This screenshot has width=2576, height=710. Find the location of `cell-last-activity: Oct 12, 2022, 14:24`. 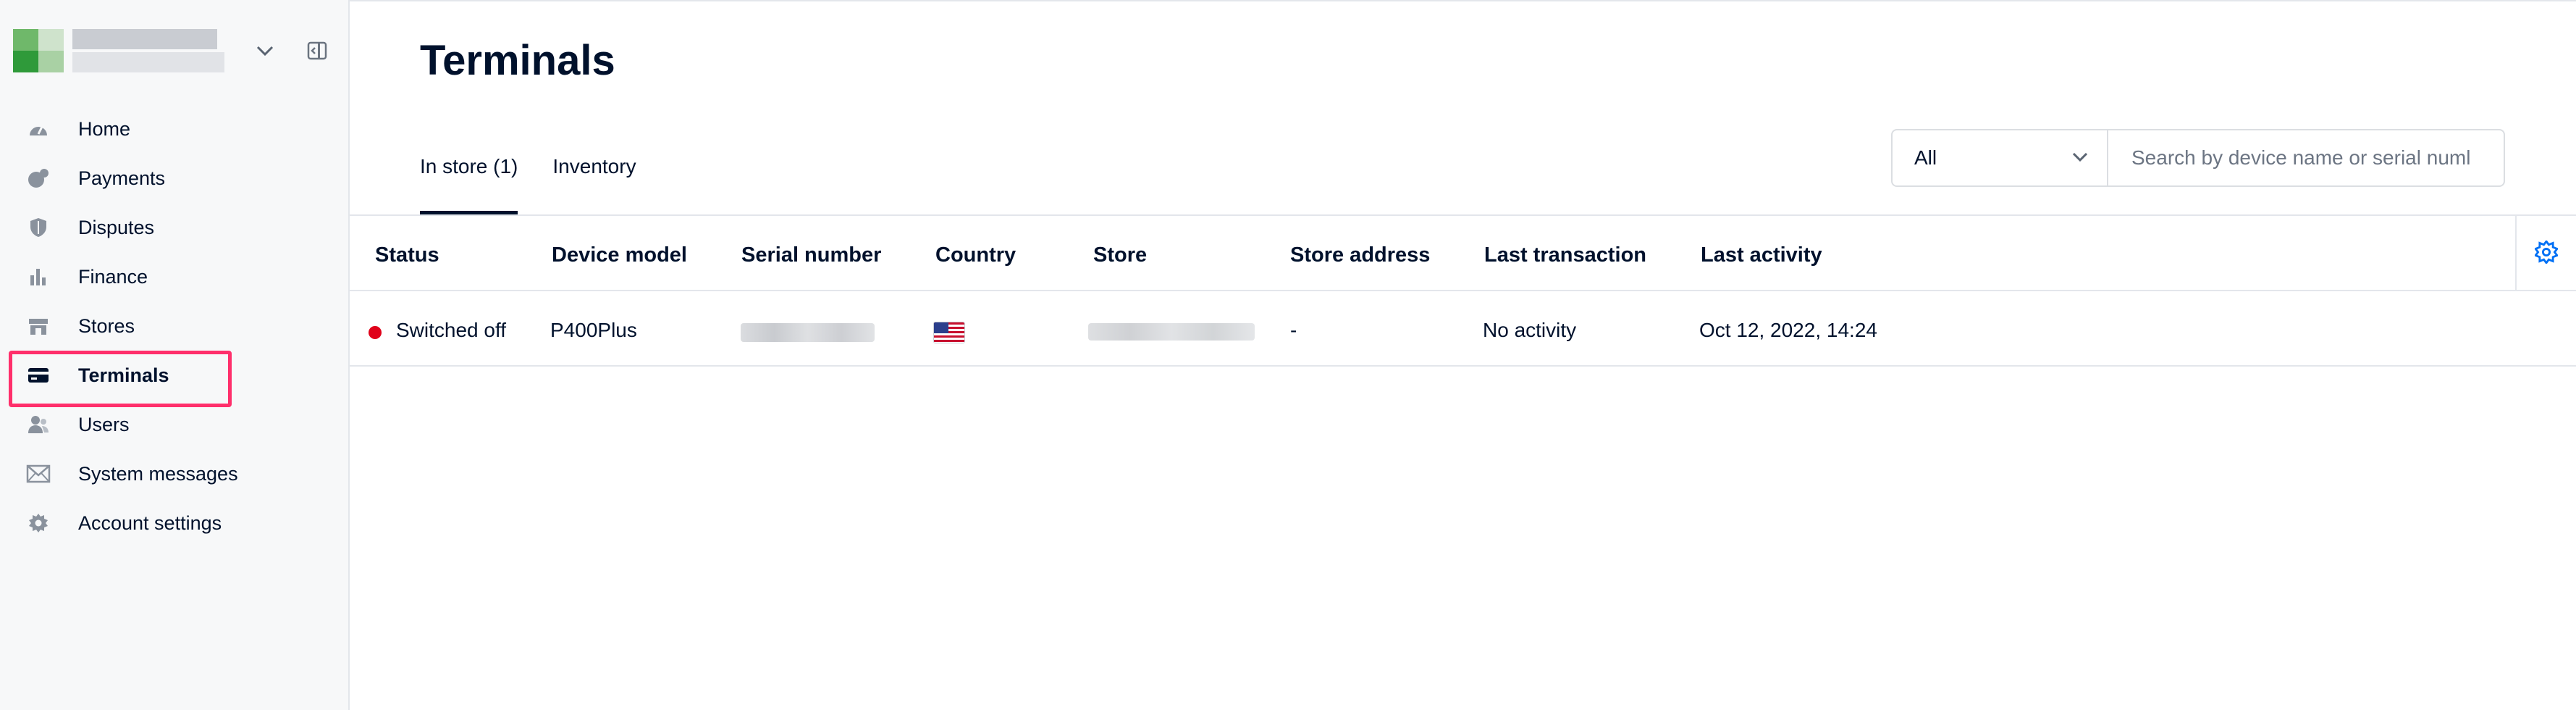

cell-last-activity: Oct 12, 2022, 14:24 is located at coordinates (1788, 330).